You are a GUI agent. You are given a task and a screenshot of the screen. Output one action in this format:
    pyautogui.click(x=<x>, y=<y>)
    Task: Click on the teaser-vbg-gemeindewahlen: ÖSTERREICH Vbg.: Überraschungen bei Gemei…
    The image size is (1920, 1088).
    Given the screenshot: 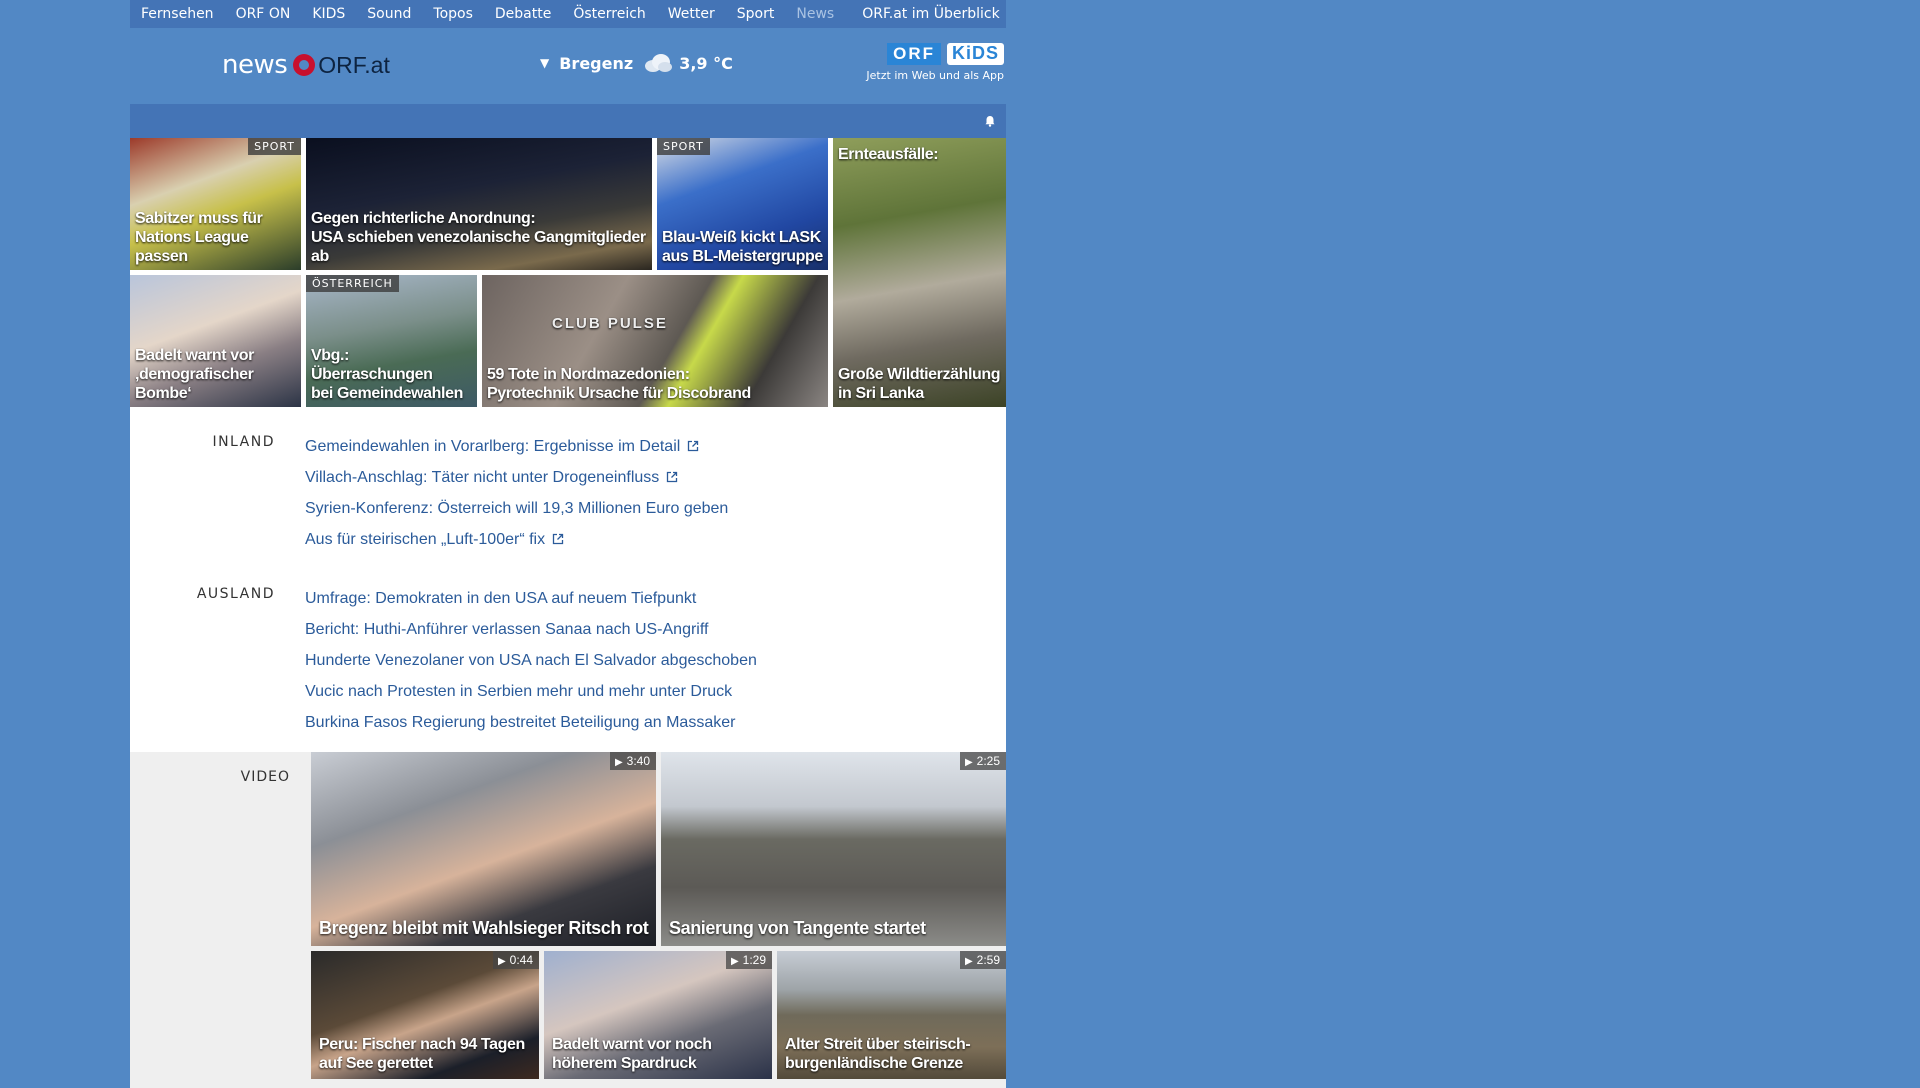 What is the action you would take?
    pyautogui.click(x=391, y=341)
    